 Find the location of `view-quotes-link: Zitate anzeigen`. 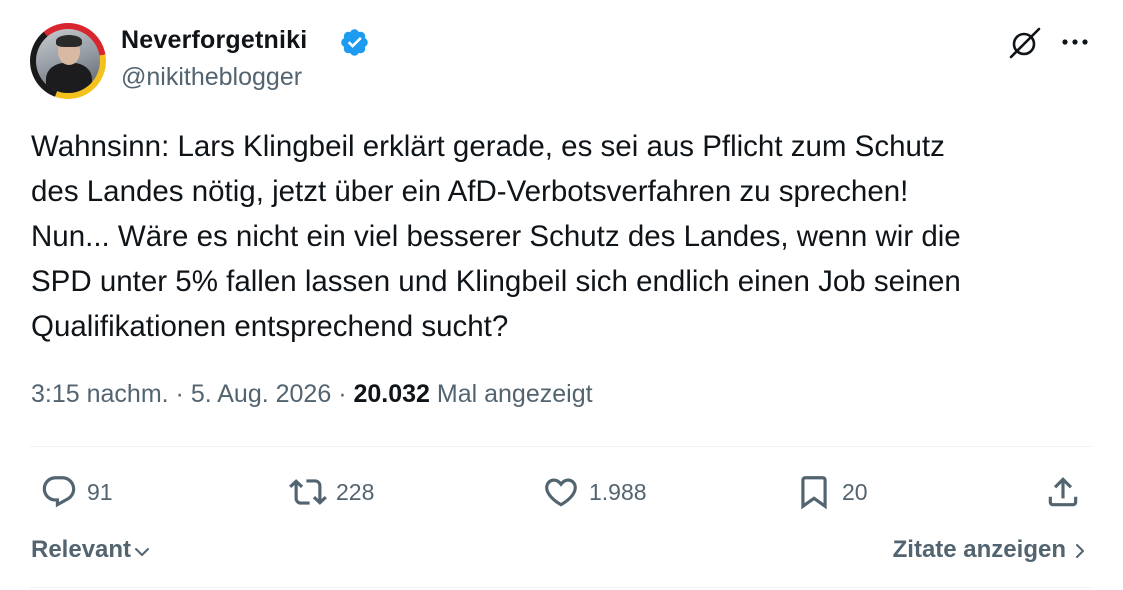

view-quotes-link: Zitate anzeigen is located at coordinates (991, 550).